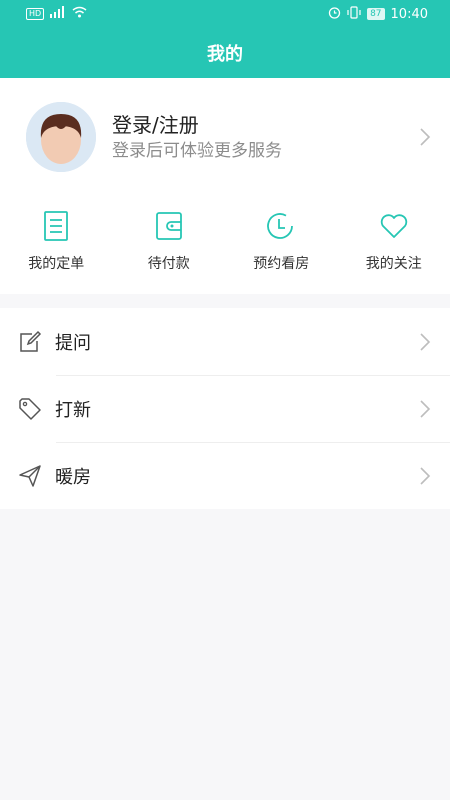 This screenshot has width=450, height=800. Describe the element at coordinates (225, 39) in the screenshot. I see `header-bar: HD 87 10:40 我的` at that location.